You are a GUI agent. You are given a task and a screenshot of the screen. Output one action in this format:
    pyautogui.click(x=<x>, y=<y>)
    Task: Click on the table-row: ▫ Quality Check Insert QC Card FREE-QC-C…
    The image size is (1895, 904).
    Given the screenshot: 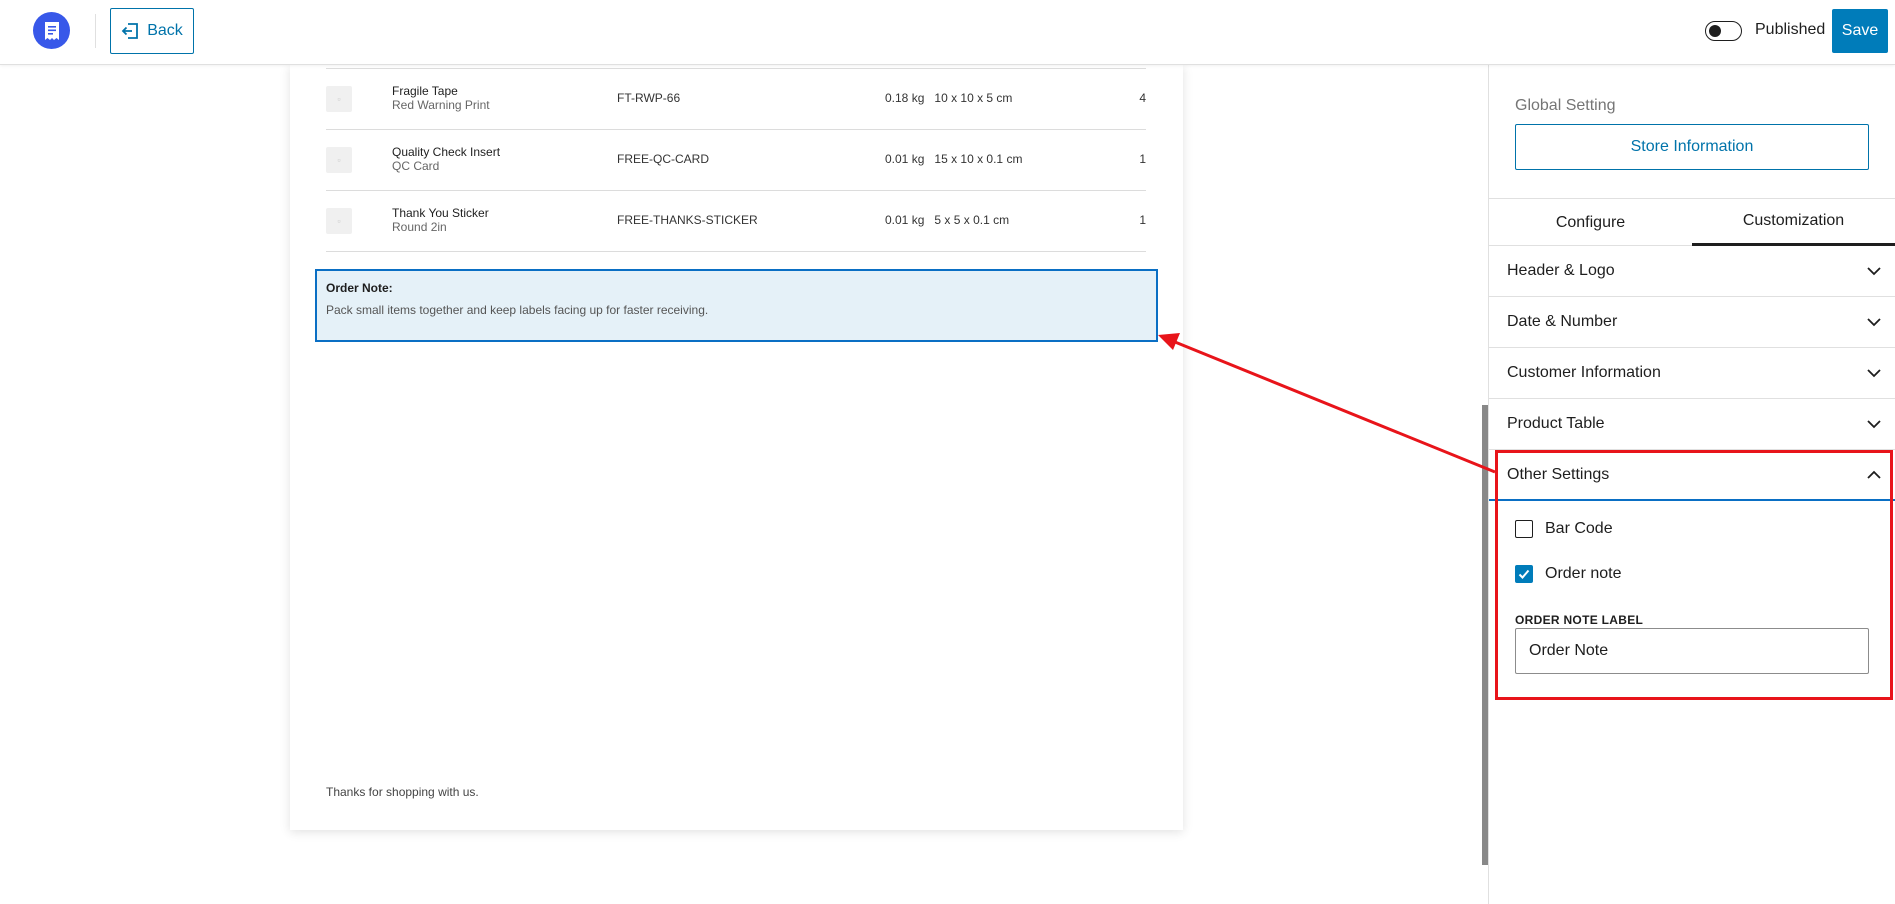 What is the action you would take?
    pyautogui.click(x=736, y=160)
    